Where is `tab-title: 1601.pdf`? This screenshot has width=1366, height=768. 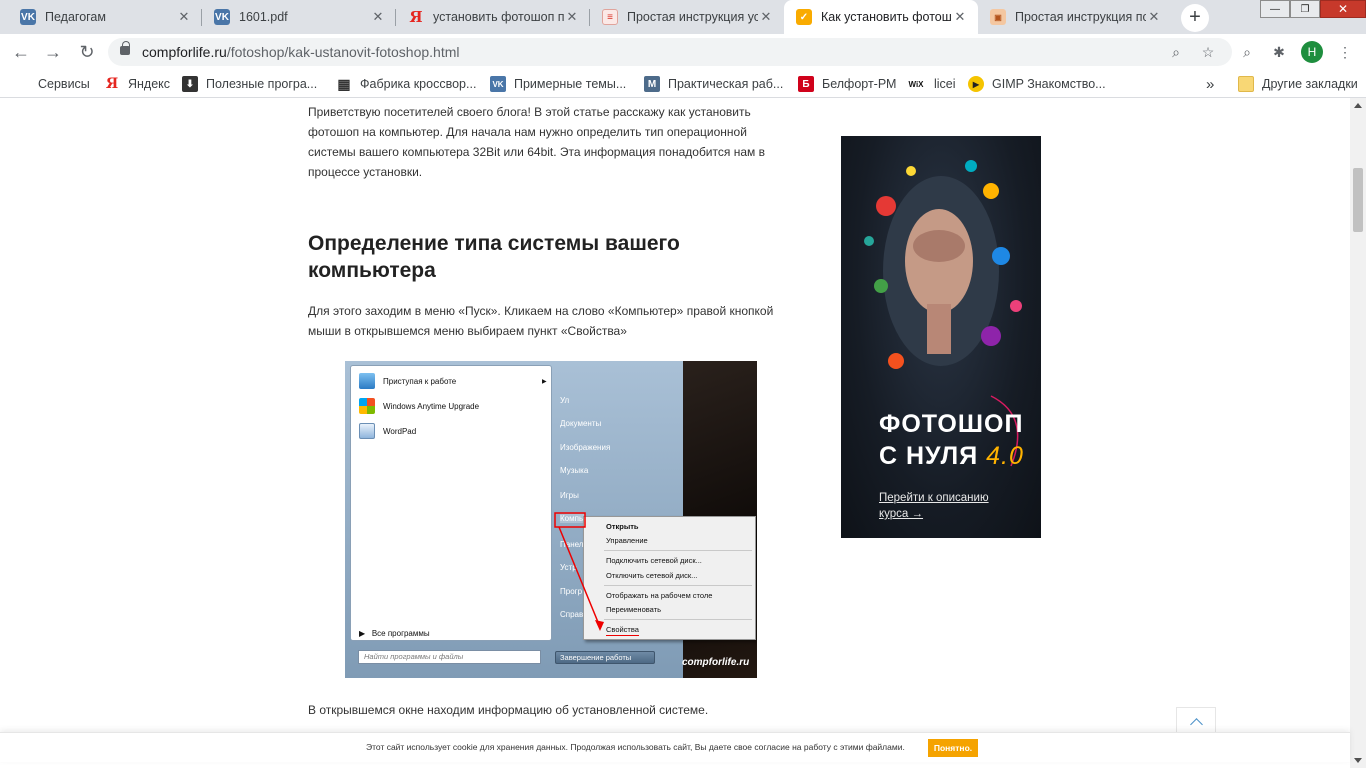
tab-title: 1601.pdf is located at coordinates (263, 17).